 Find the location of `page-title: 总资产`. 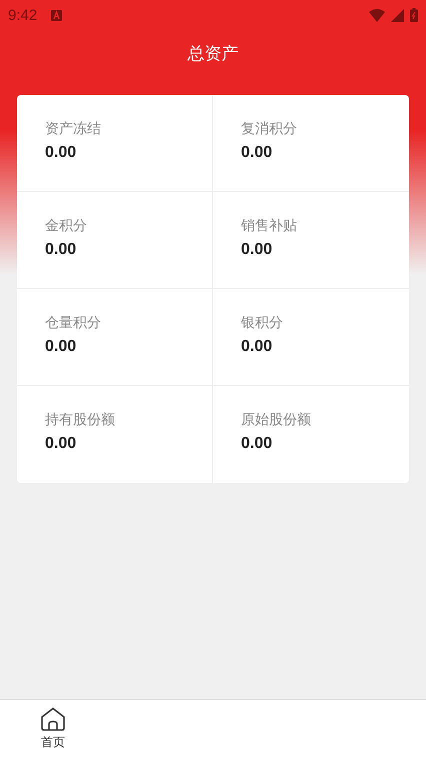

page-title: 总资产 is located at coordinates (213, 54).